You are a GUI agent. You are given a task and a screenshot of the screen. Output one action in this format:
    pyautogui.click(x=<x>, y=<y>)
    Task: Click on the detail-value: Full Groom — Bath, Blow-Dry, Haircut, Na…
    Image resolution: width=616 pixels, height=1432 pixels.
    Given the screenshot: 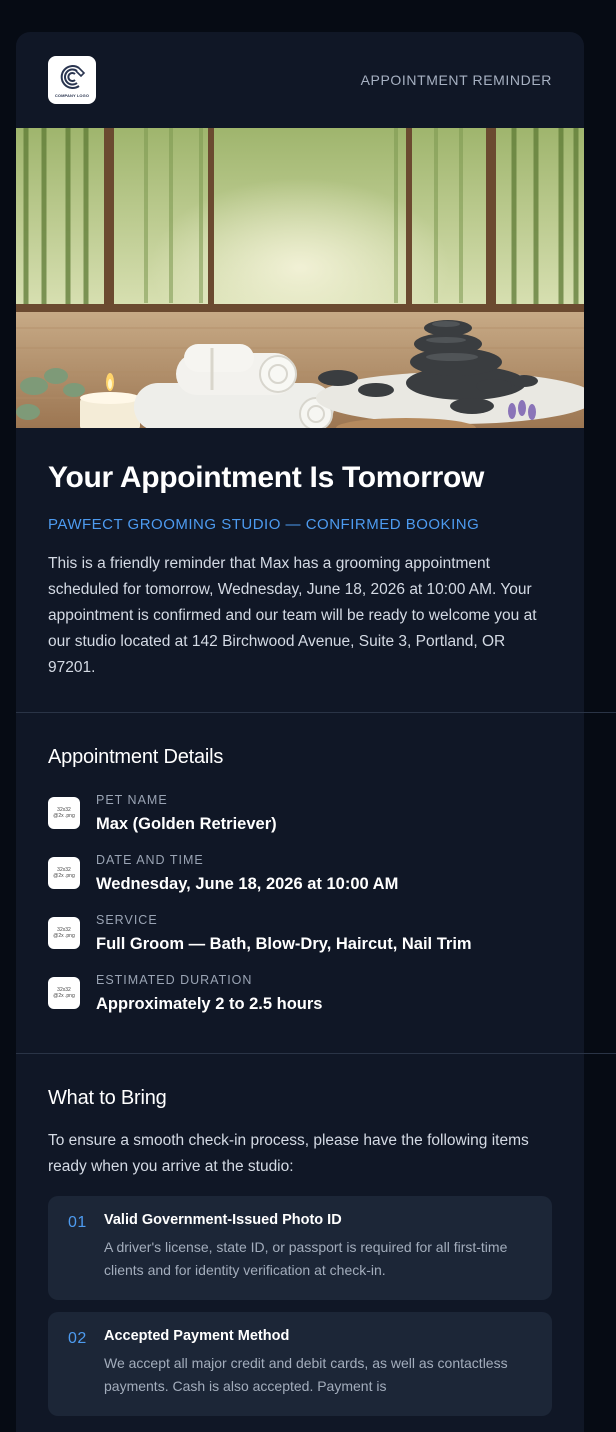 What is the action you would take?
    pyautogui.click(x=284, y=944)
    